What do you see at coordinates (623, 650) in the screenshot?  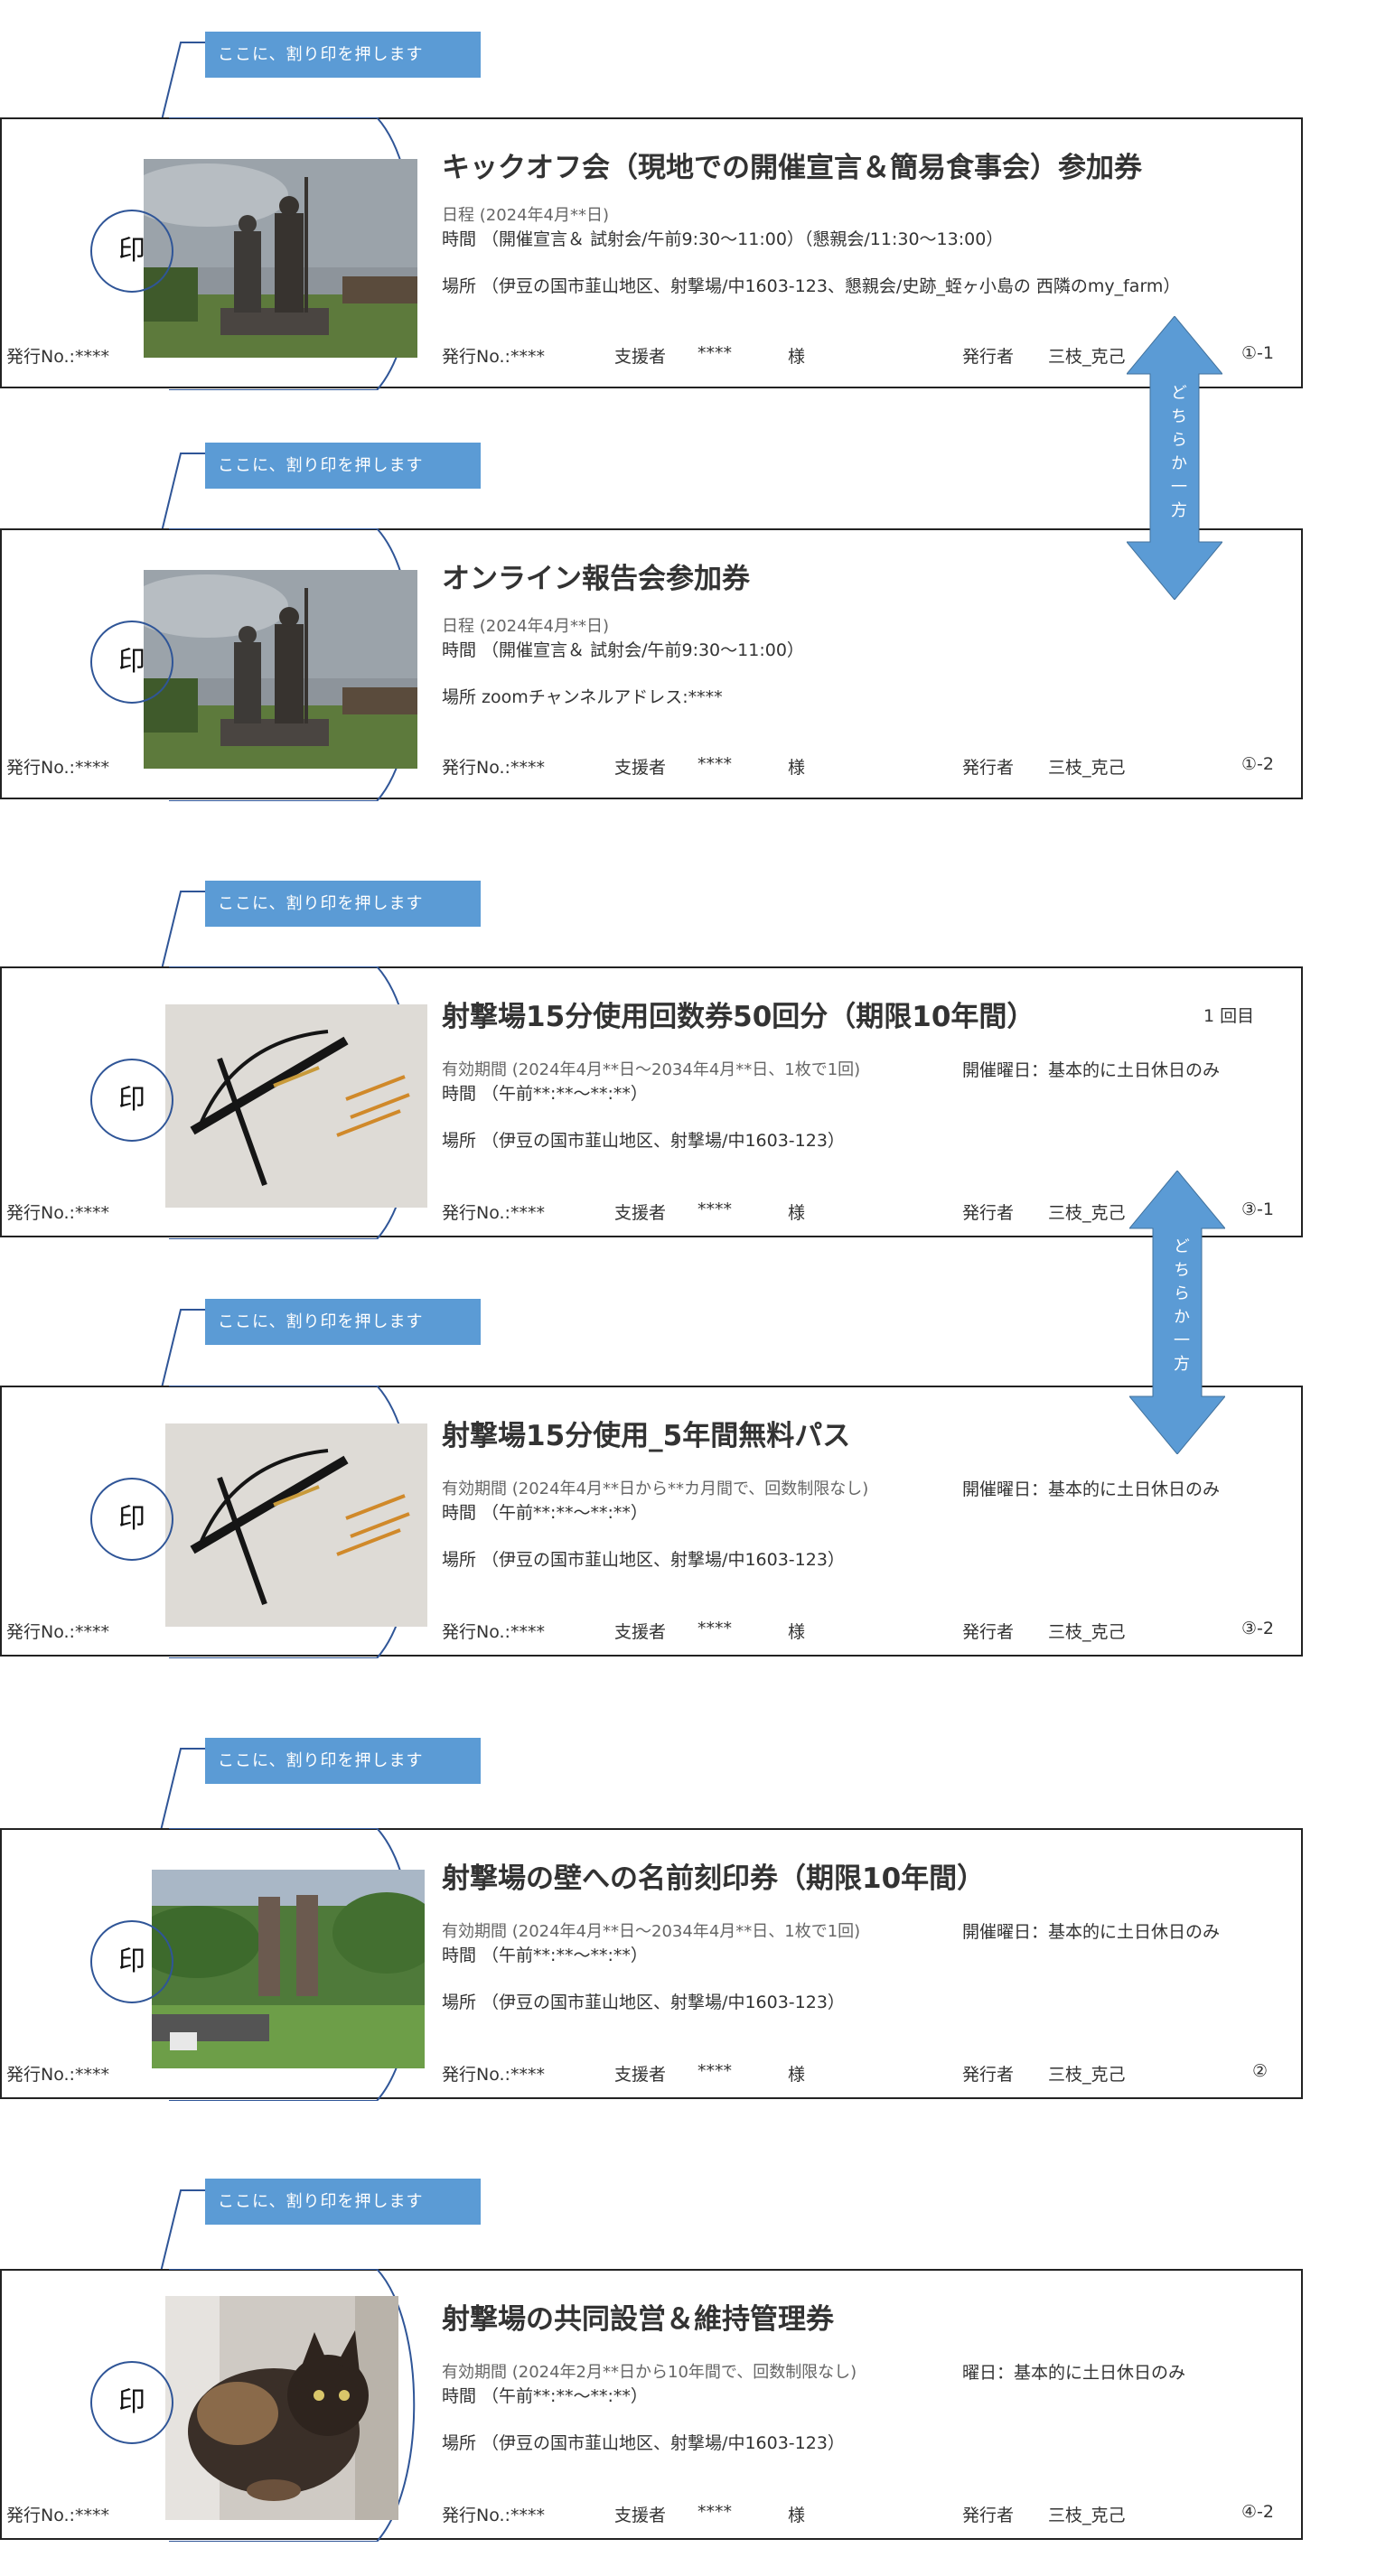 I see `ticket-time: 時間 （開催宣言＆ 試射会/午前9:30〜11:00）` at bounding box center [623, 650].